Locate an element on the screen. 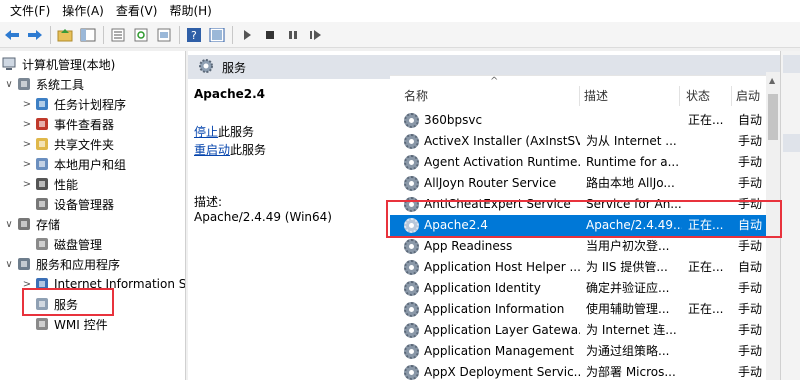  tree-item: ∨ 系统工具 is located at coordinates (43, 84).